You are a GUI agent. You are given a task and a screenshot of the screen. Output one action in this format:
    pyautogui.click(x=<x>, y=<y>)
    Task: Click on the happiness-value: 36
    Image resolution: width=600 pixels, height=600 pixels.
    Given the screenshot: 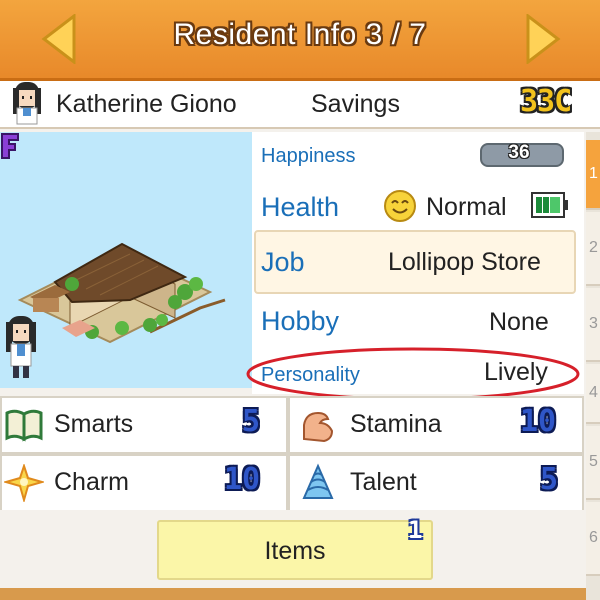 What is the action you would take?
    pyautogui.click(x=519, y=152)
    